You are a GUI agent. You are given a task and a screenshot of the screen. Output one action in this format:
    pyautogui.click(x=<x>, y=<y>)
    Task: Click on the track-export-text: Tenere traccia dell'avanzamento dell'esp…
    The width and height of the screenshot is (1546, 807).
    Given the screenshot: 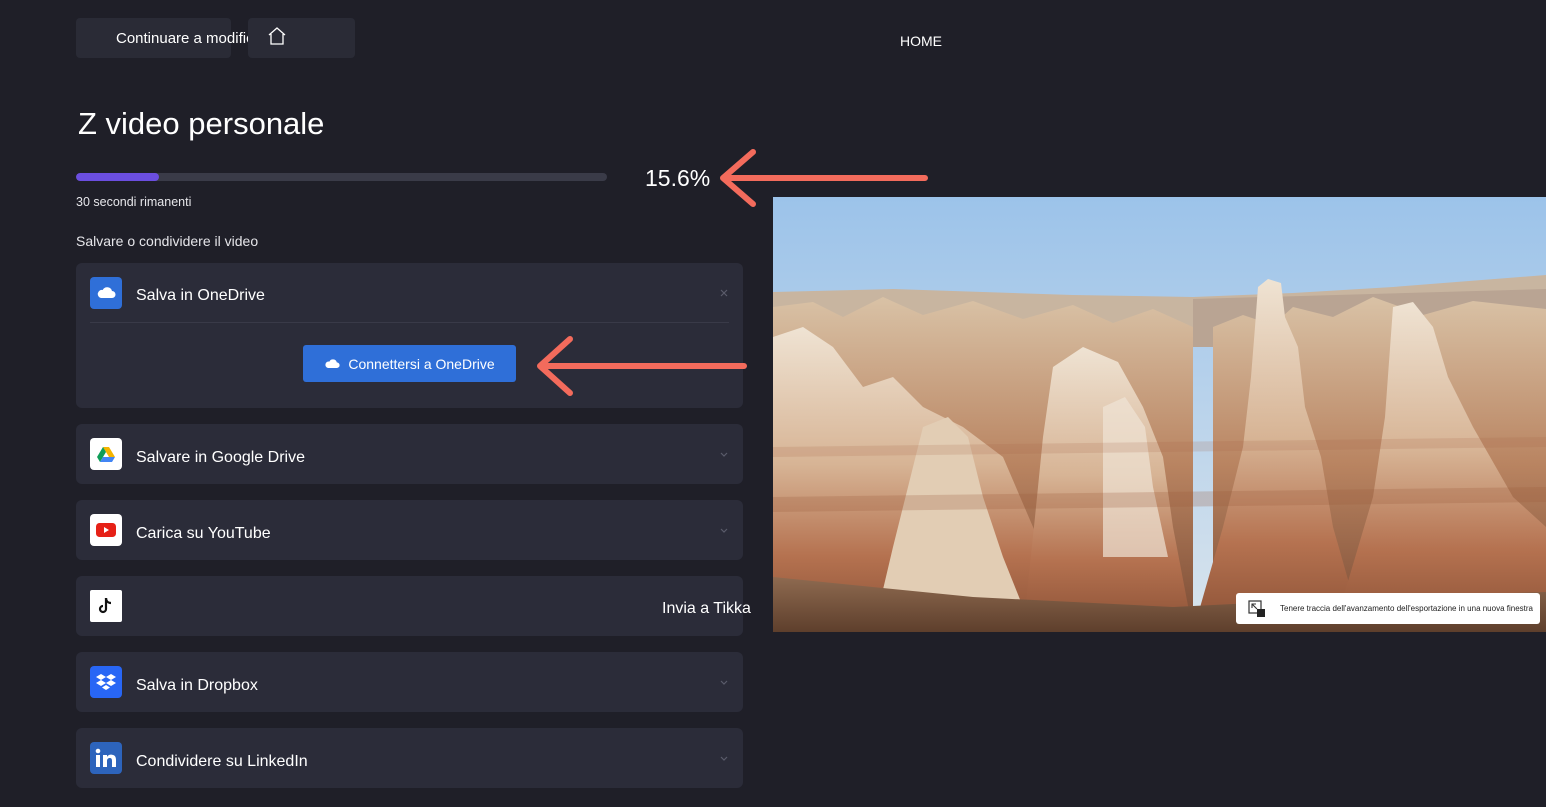 What is the action you would take?
    pyautogui.click(x=1406, y=608)
    